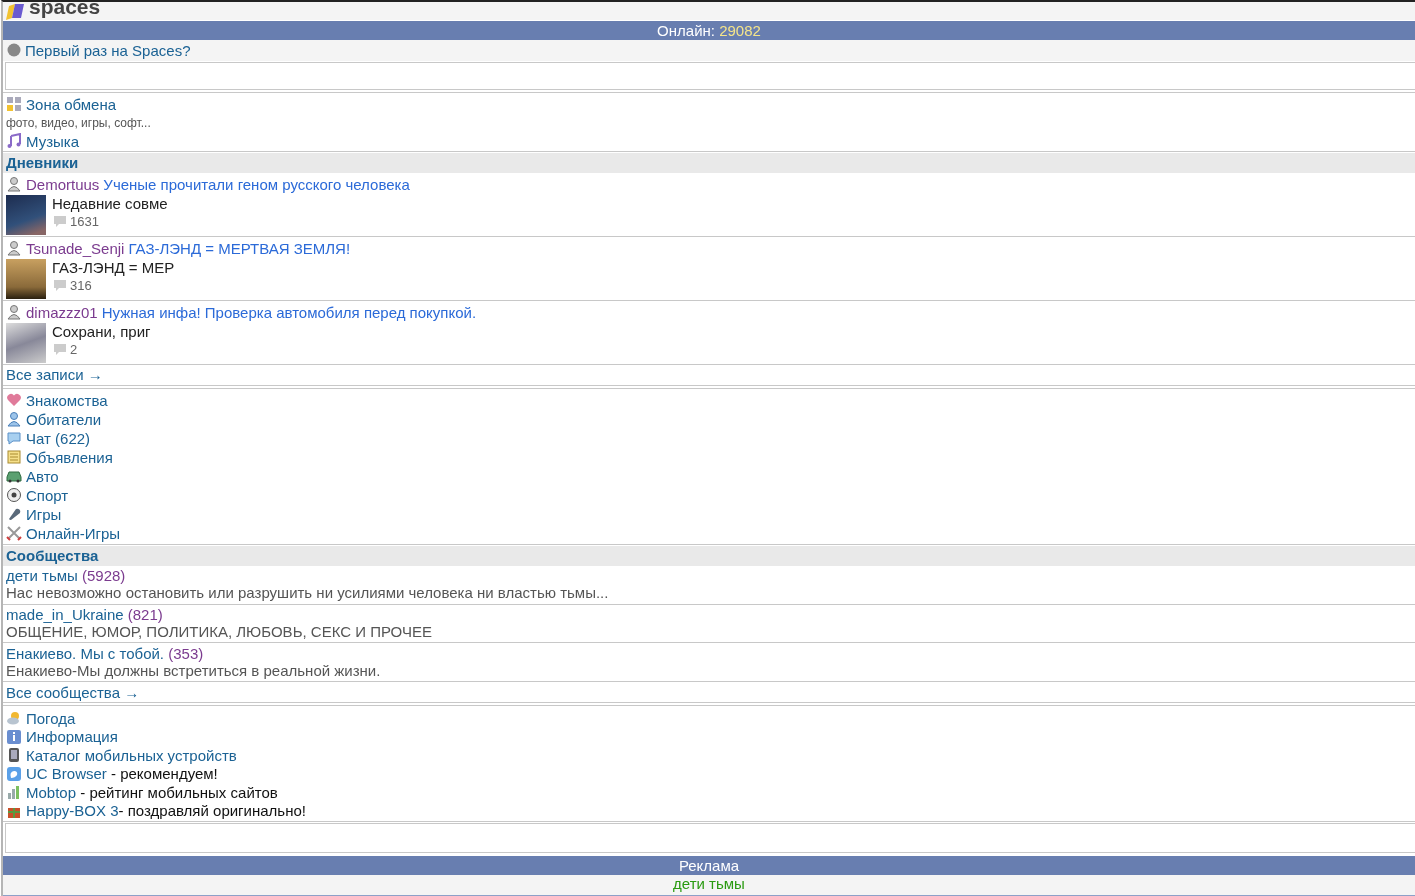 The height and width of the screenshot is (896, 1415). What do you see at coordinates (709, 884) in the screenshot?
I see `ad-link: дети тьмы` at bounding box center [709, 884].